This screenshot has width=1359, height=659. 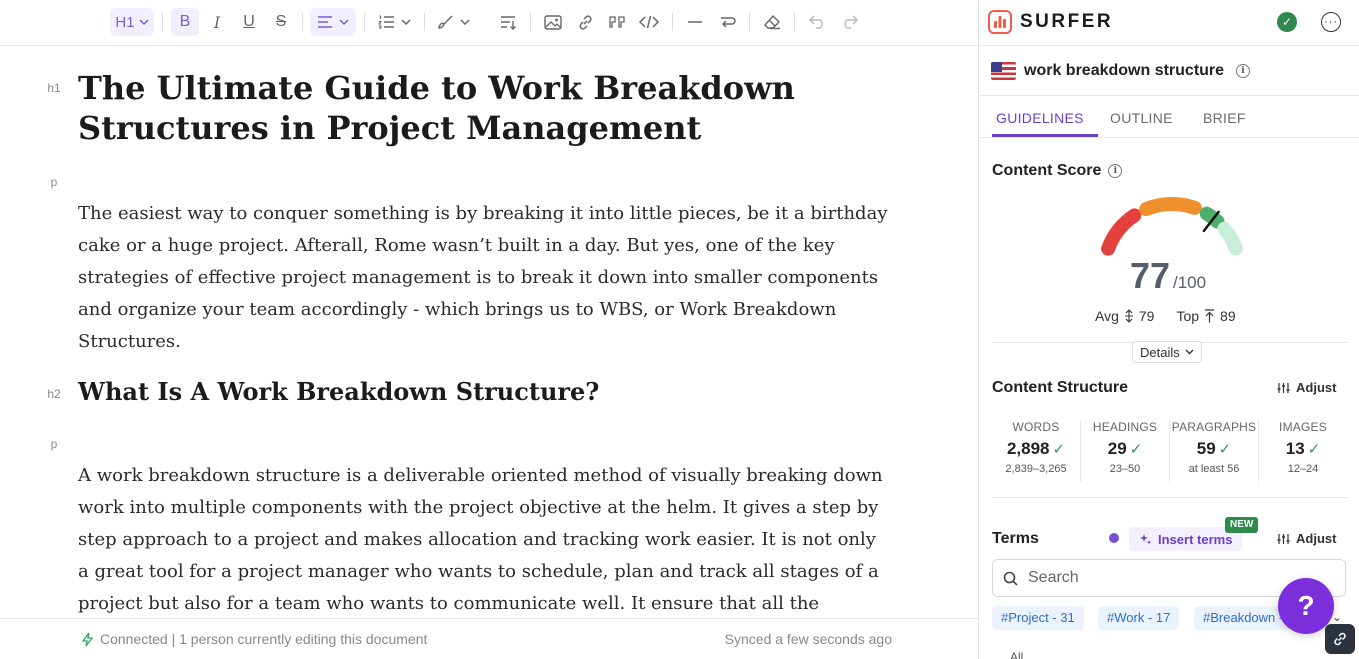 What do you see at coordinates (1165, 316) in the screenshot?
I see `score-benchmarks: Avg 79 Top 89` at bounding box center [1165, 316].